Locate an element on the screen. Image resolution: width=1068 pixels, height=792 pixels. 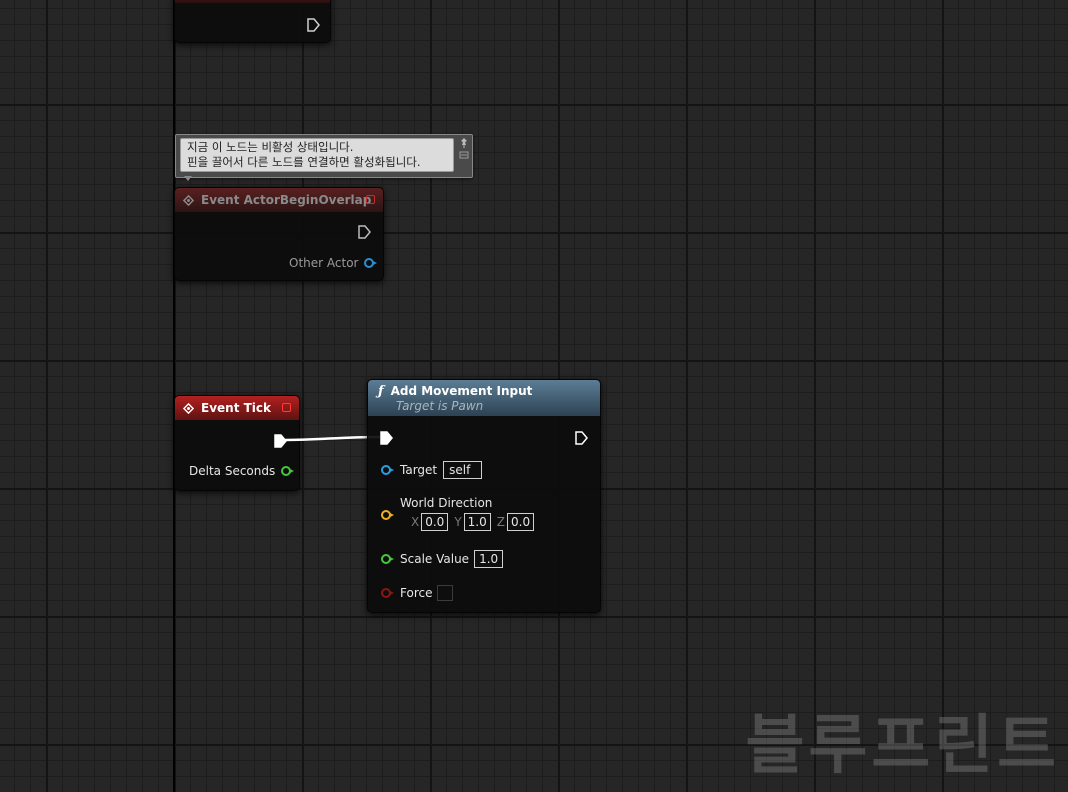
partial-node-top is located at coordinates (252, 21).